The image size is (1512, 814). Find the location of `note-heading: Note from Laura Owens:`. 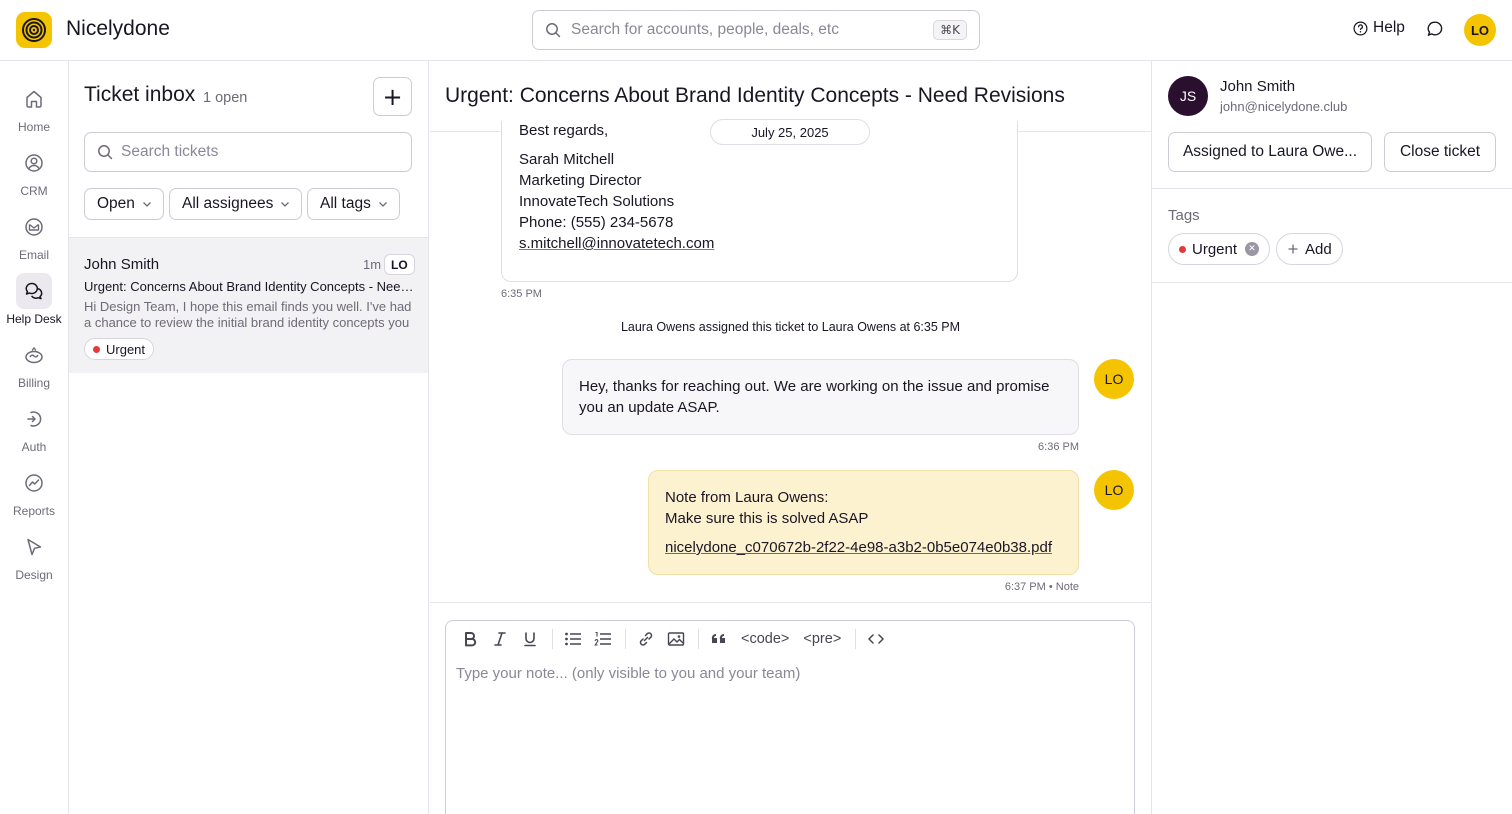

note-heading: Note from Laura Owens: is located at coordinates (747, 497).